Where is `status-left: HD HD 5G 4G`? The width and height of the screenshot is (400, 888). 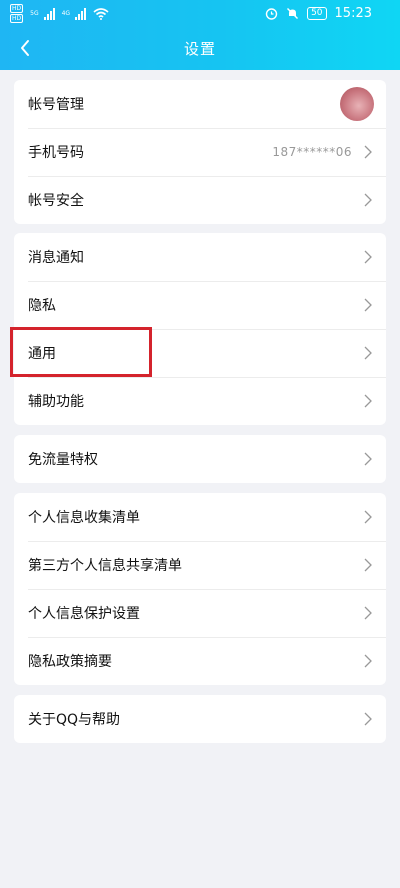 status-left: HD HD 5G 4G is located at coordinates (59, 13).